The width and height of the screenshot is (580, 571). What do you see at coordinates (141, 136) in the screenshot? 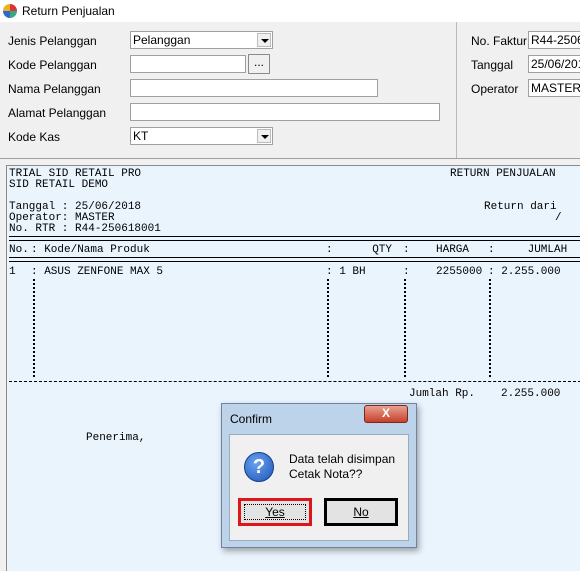
I see `kode-kas-value: KT` at bounding box center [141, 136].